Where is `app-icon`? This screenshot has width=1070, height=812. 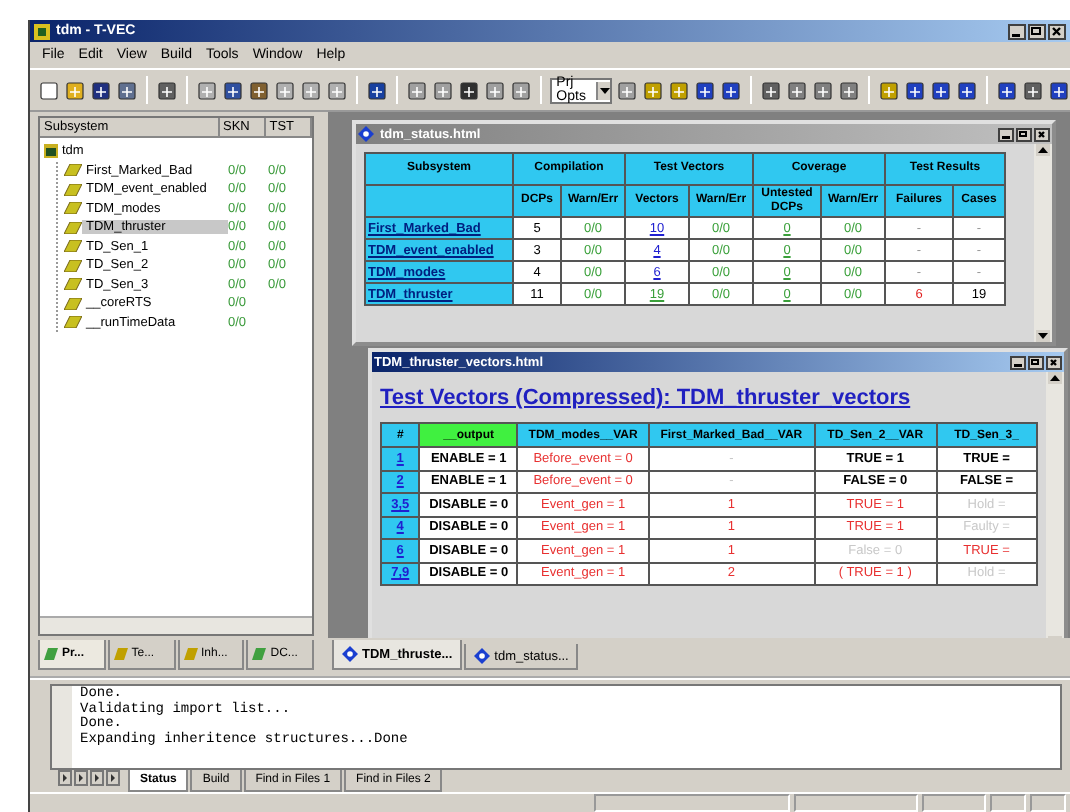
app-icon is located at coordinates (42, 31).